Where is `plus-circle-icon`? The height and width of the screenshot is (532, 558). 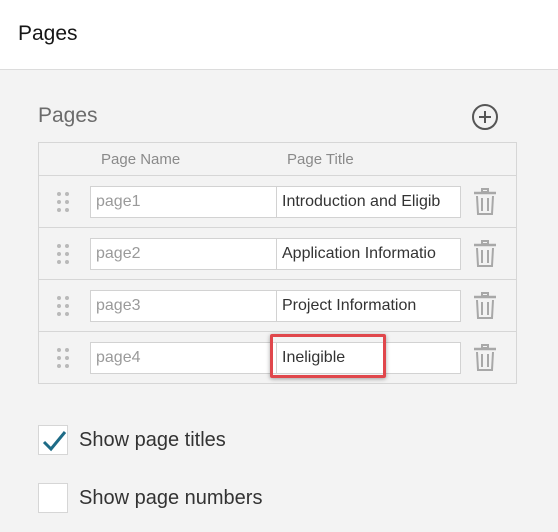
plus-circle-icon is located at coordinates (485, 117).